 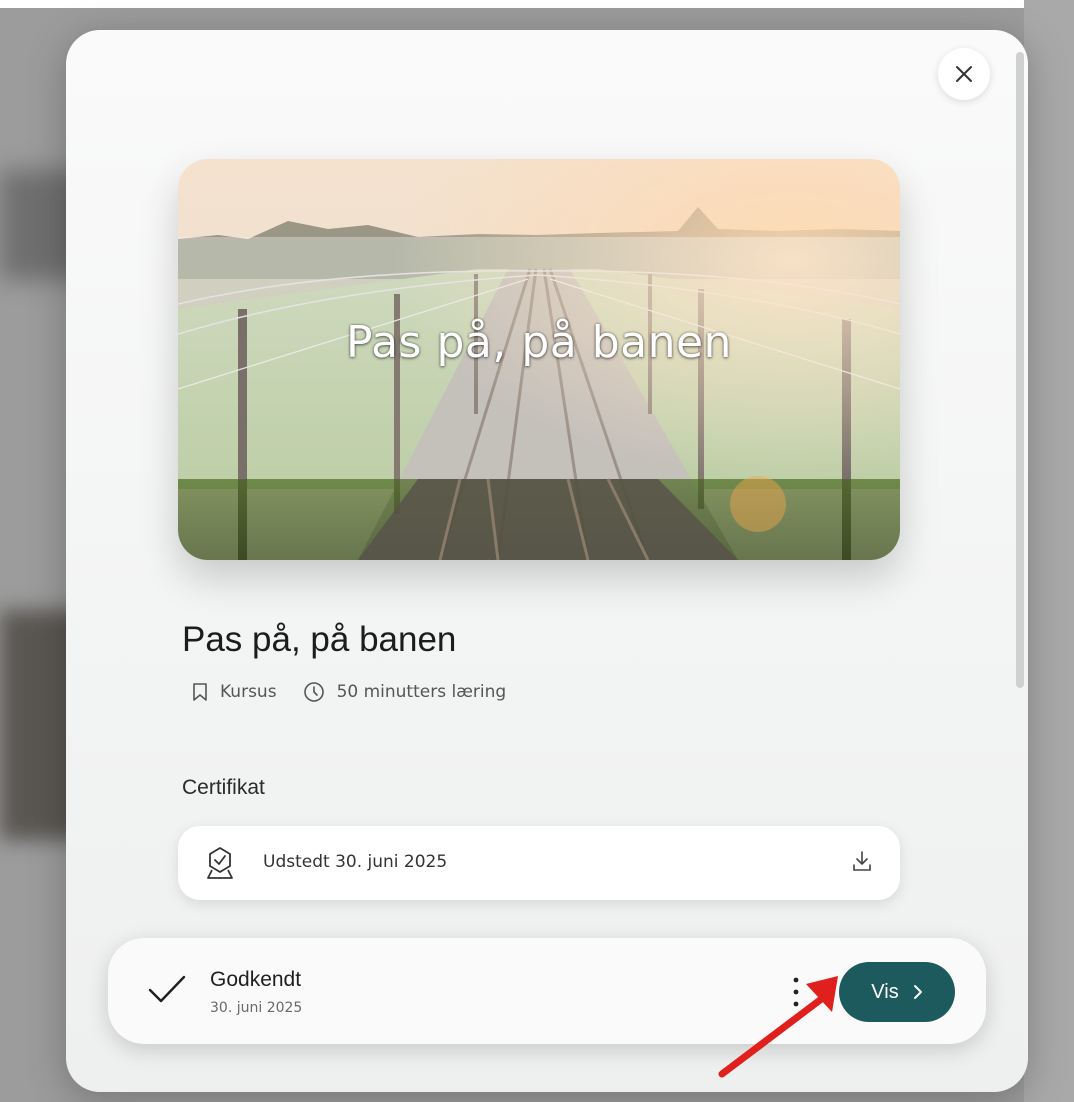 I want to click on hero-title: Pas på, på banen, so click(x=539, y=342).